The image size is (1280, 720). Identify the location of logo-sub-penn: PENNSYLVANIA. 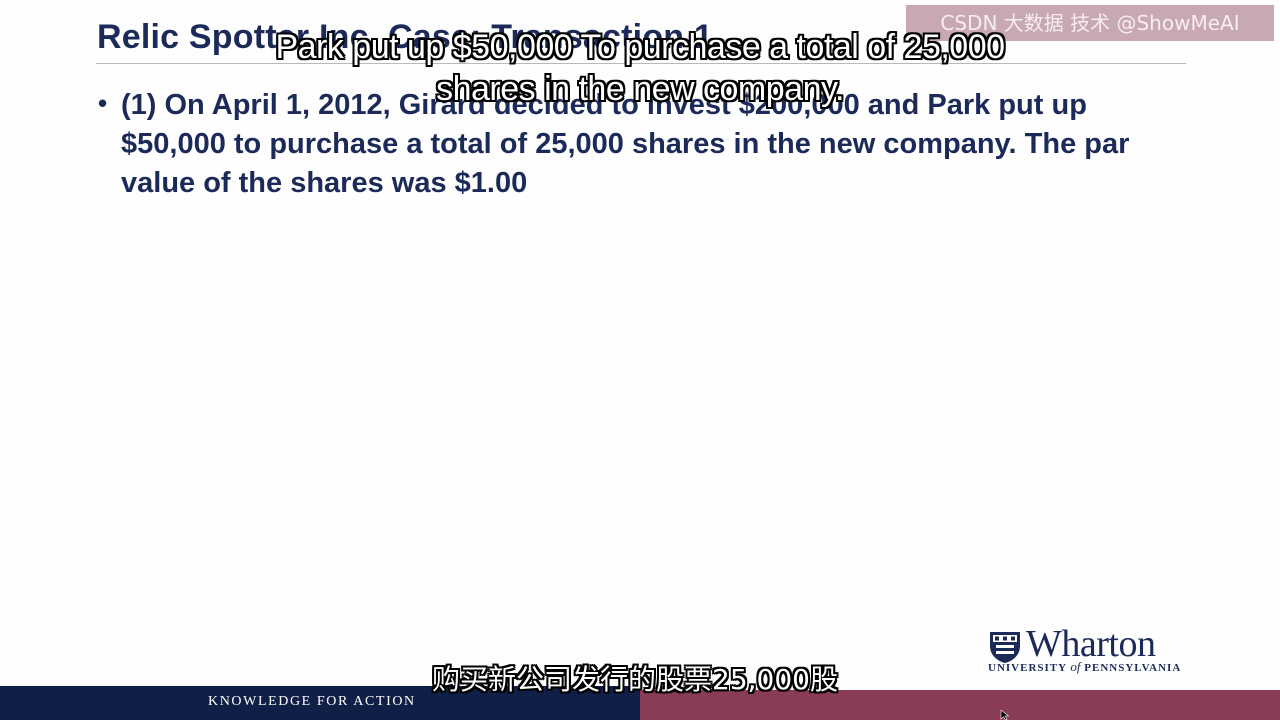
(1133, 668).